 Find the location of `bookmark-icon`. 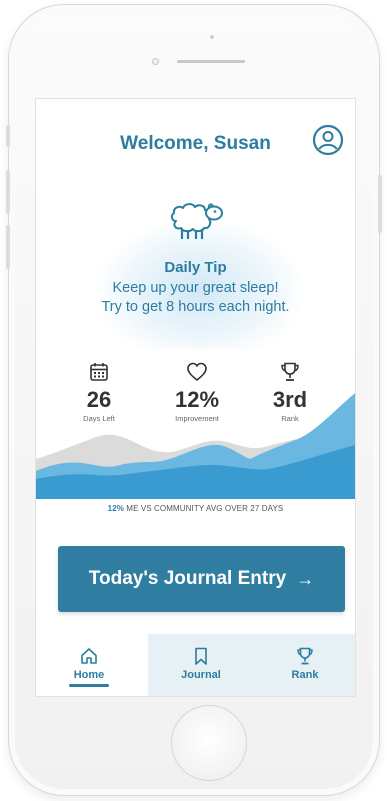

bookmark-icon is located at coordinates (201, 656).